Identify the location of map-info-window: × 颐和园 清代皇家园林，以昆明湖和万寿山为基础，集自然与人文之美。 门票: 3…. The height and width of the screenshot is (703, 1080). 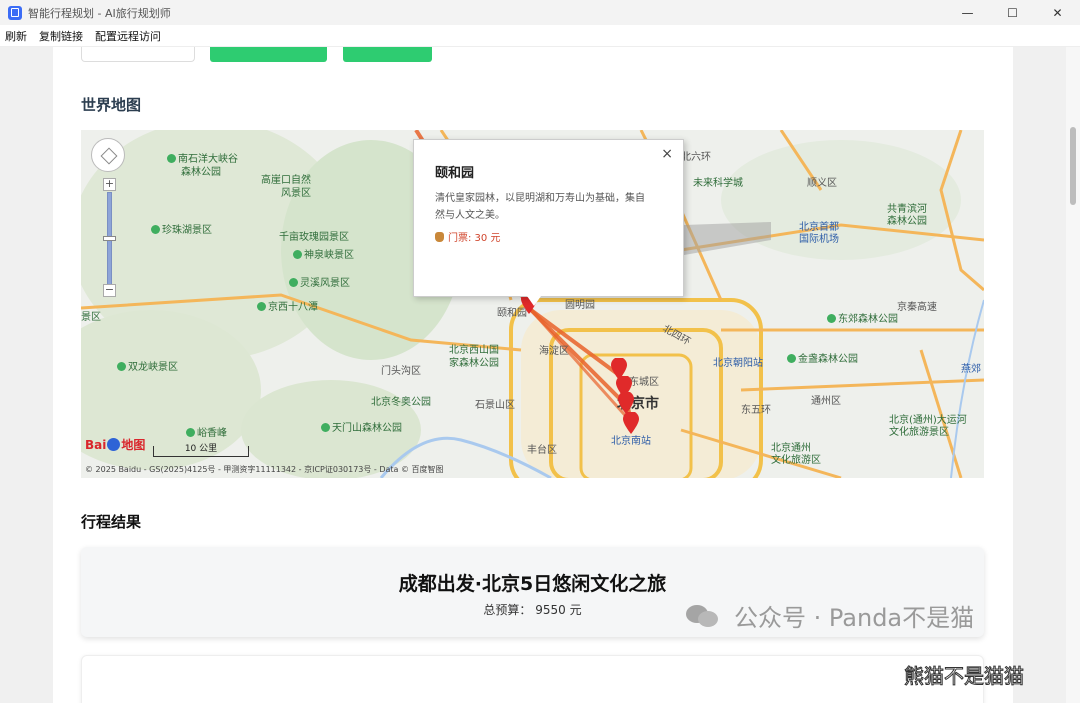
(548, 222).